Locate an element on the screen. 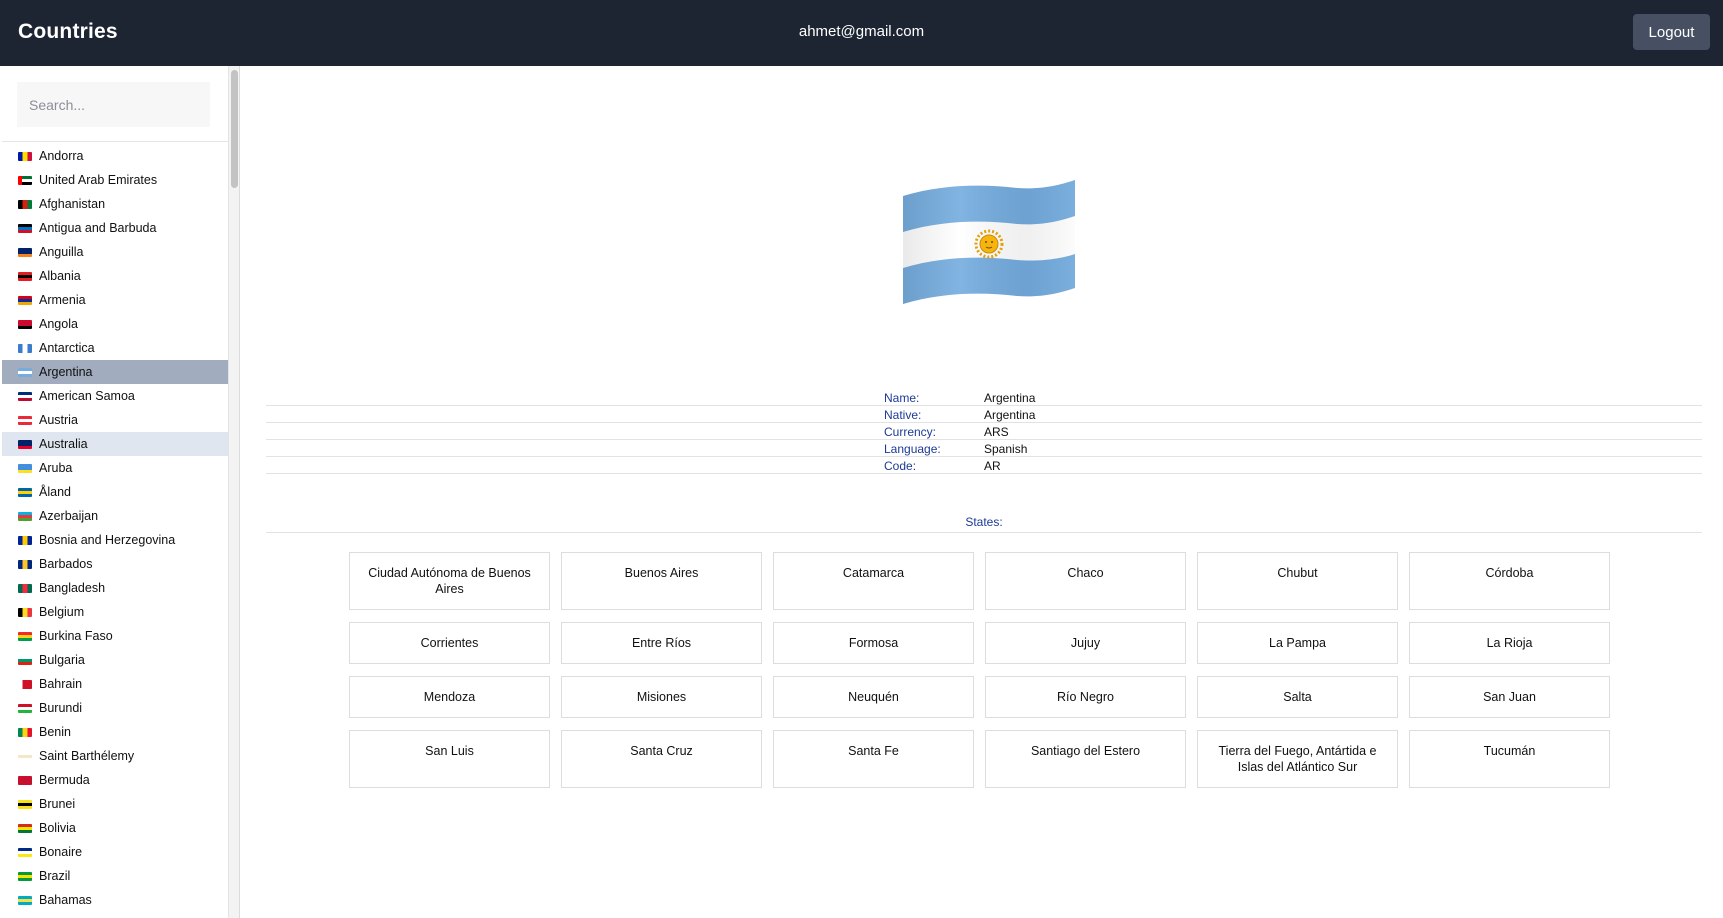  sidebar-item-bangladesh: Bangladesh is located at coordinates (115, 588).